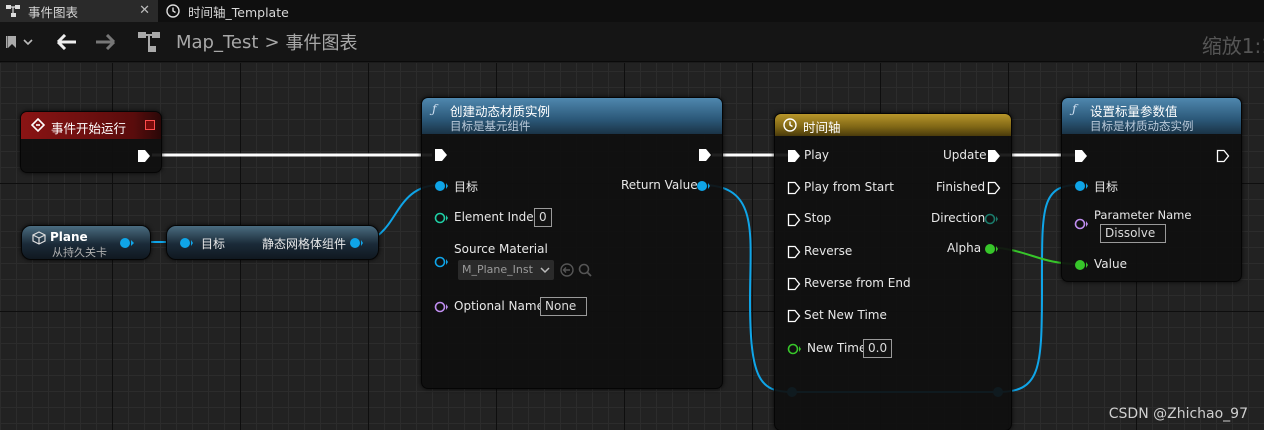  Describe the element at coordinates (321, 43) in the screenshot. I see `breadcrumb-current: 事件图表` at that location.